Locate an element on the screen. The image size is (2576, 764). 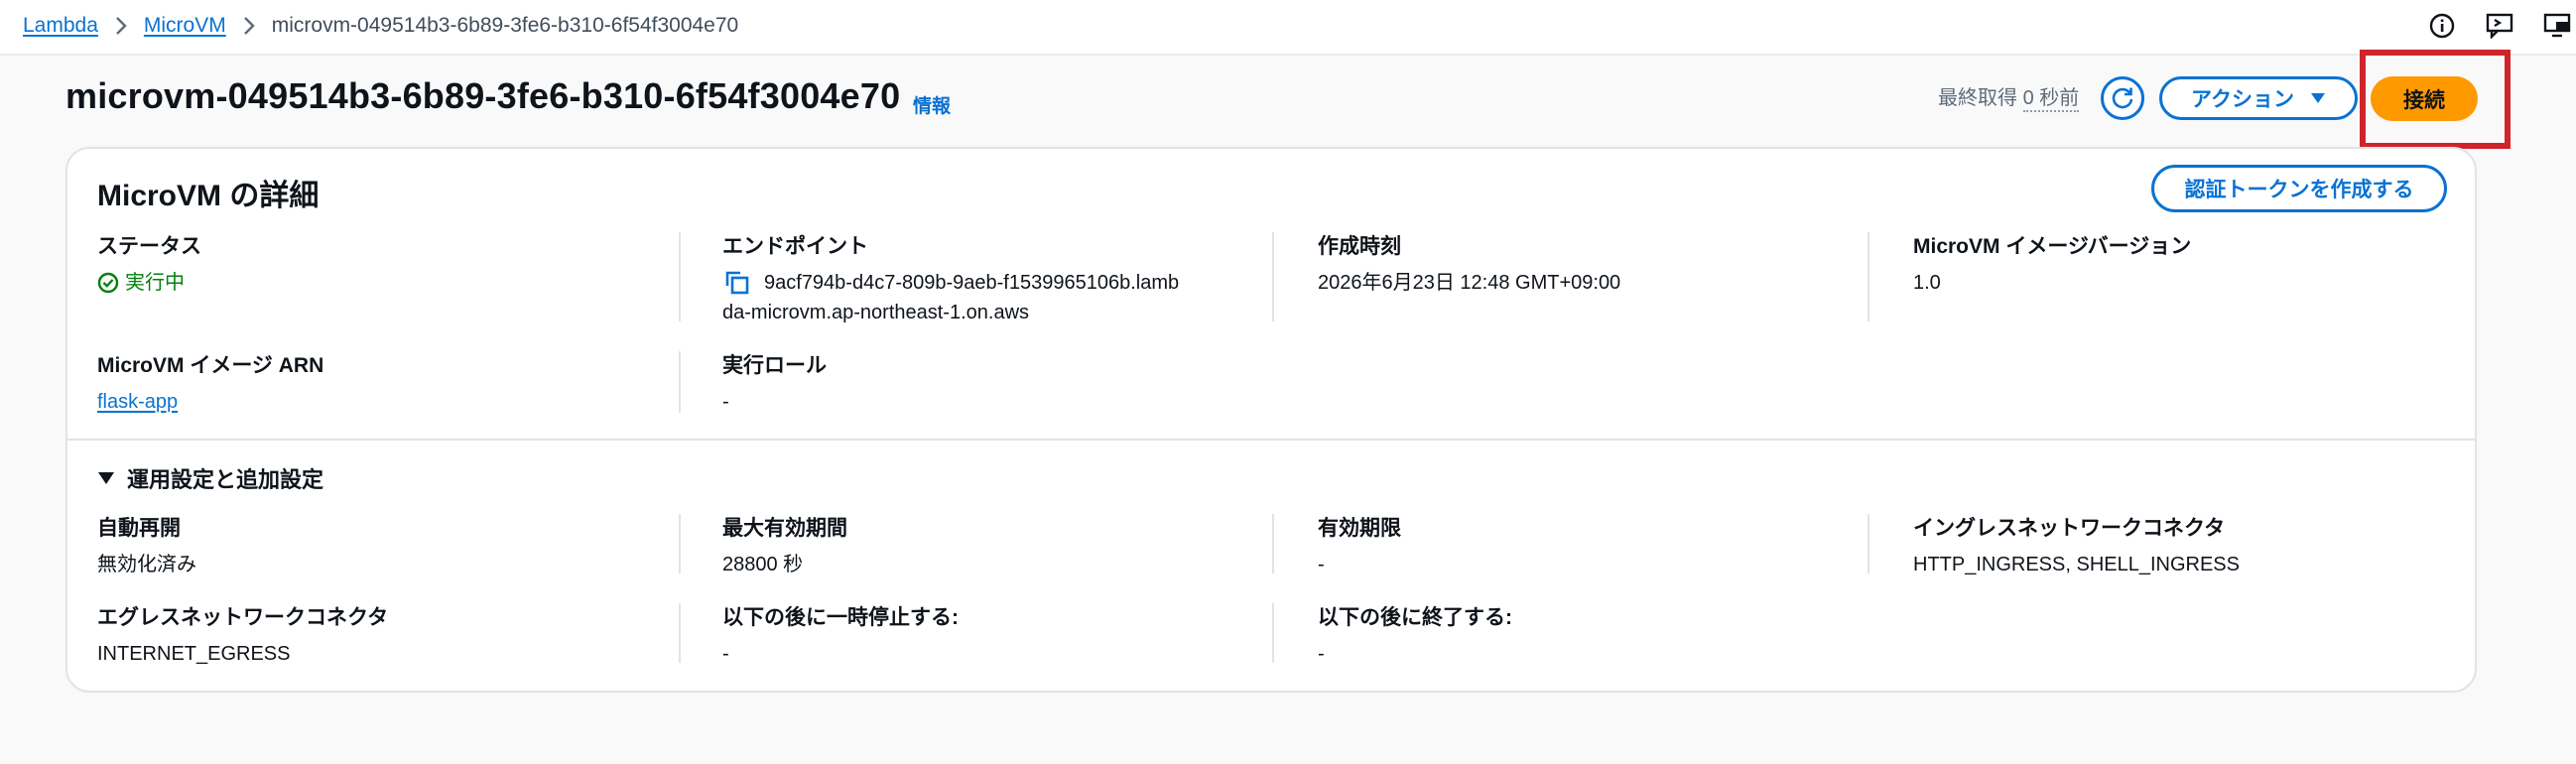
created-label: 作成時刻 is located at coordinates (1360, 246).